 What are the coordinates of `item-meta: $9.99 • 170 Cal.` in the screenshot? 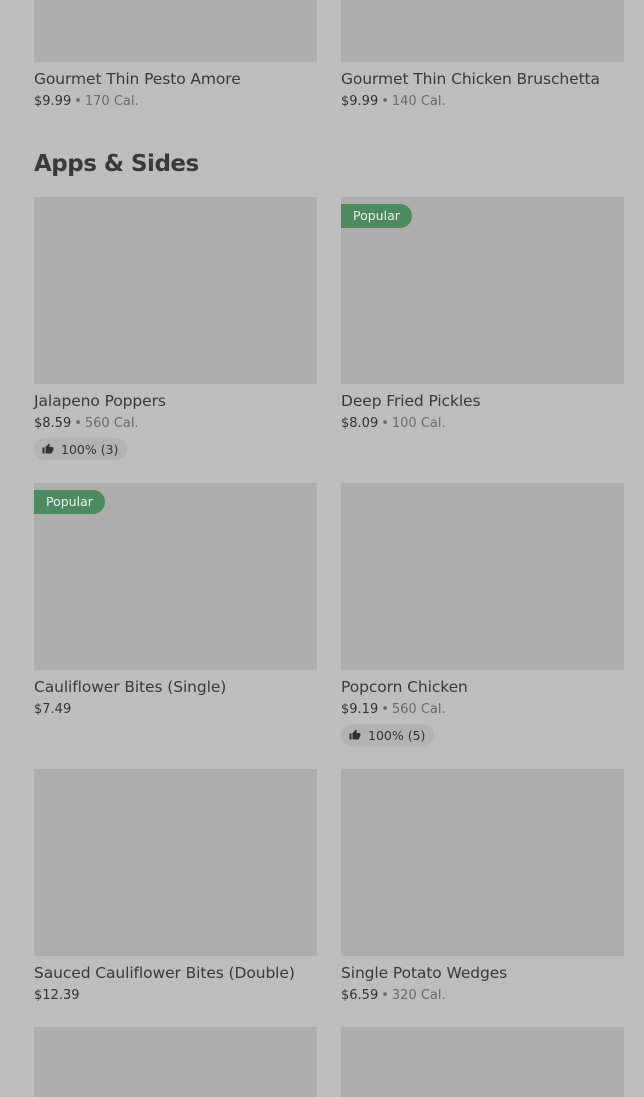 It's located at (175, 102).